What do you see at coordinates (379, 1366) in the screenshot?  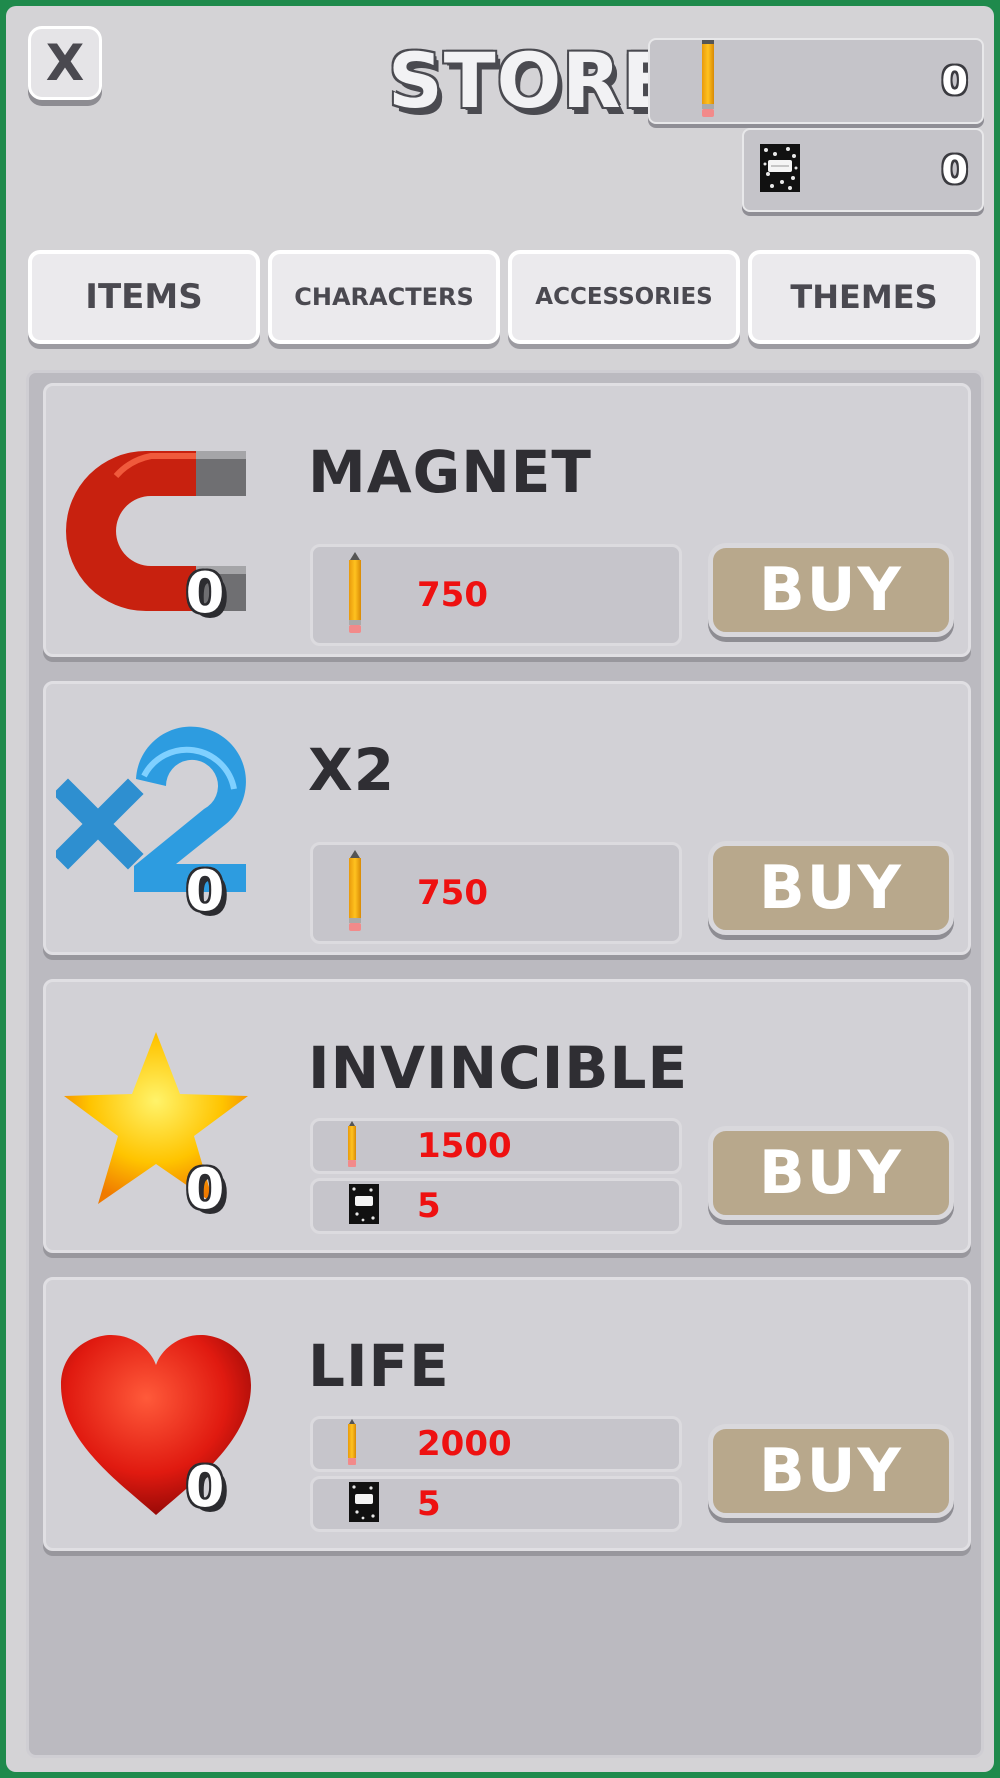 I see `item-name: LIFE` at bounding box center [379, 1366].